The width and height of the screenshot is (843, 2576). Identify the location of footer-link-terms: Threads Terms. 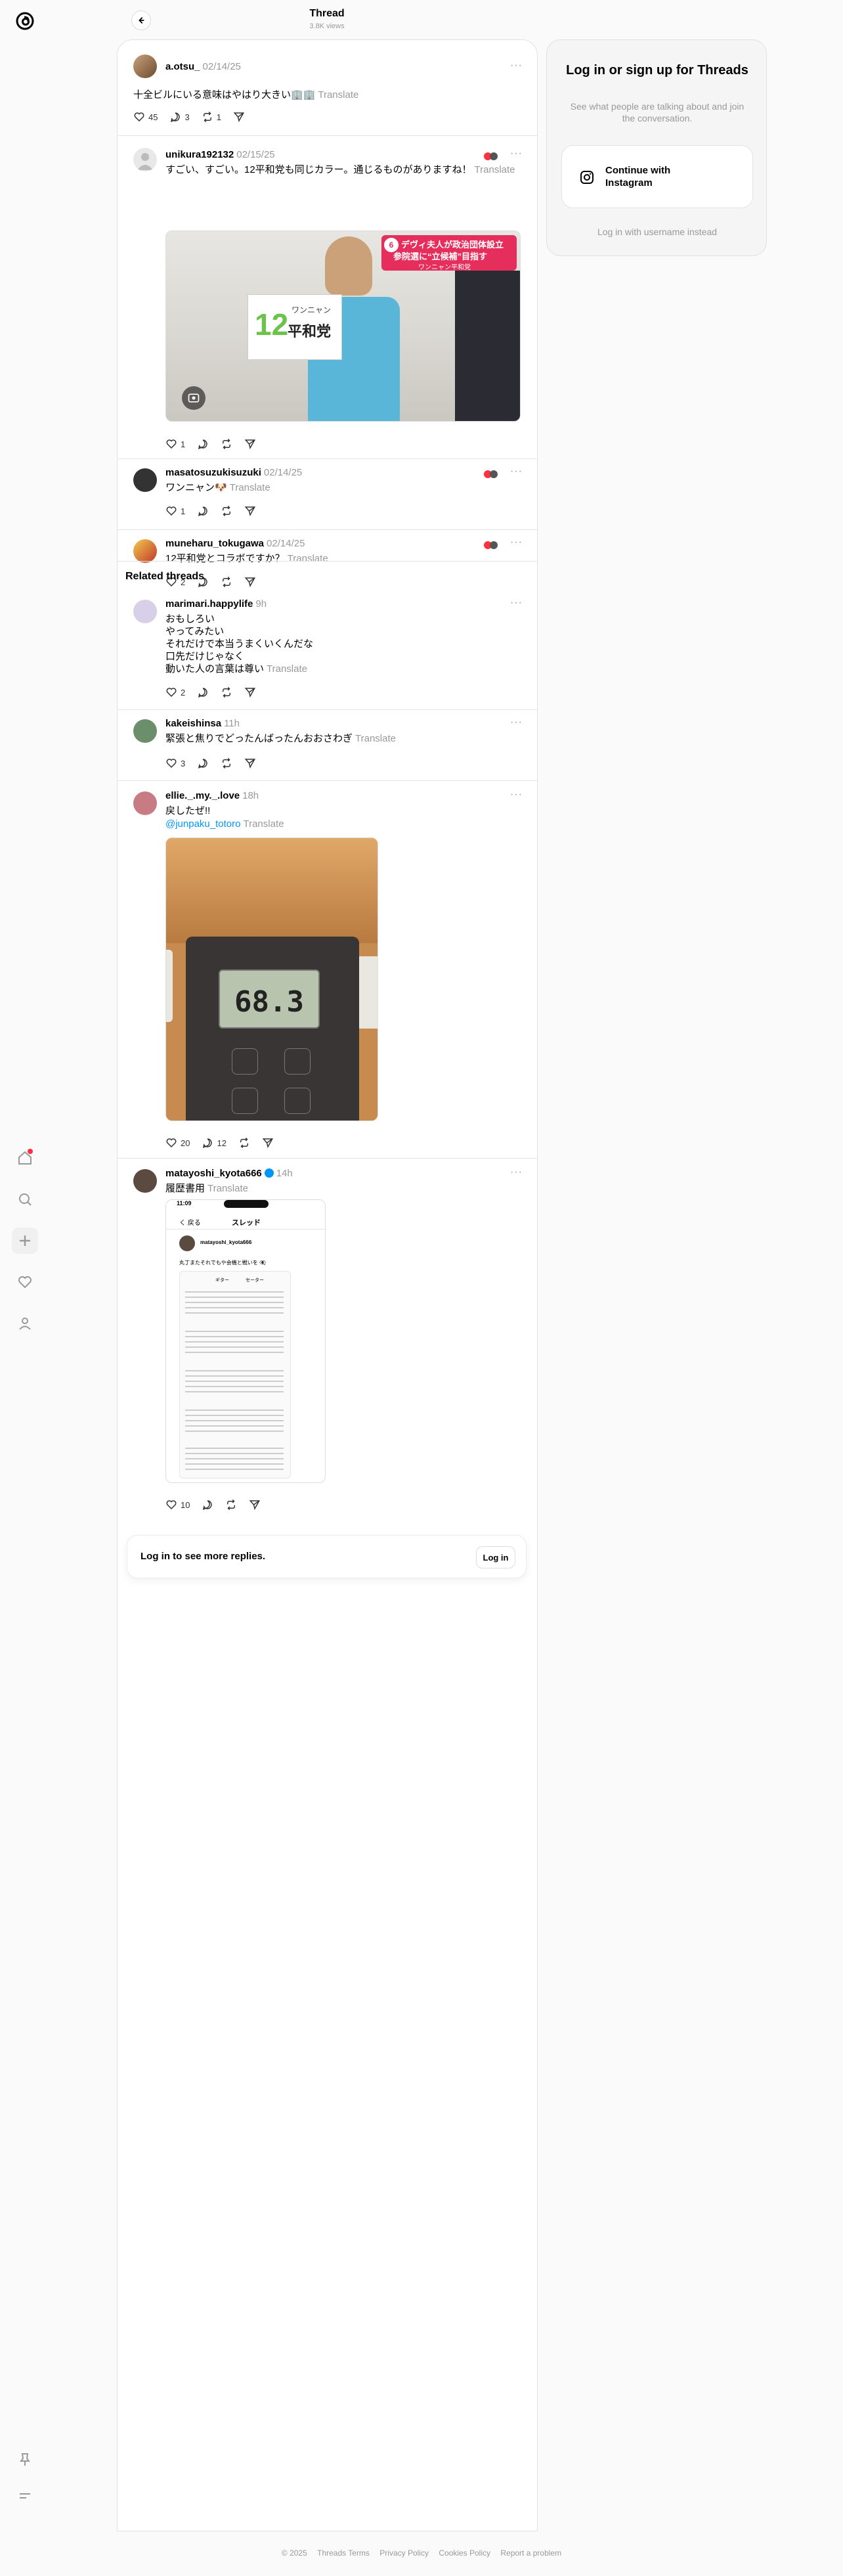
(343, 2553).